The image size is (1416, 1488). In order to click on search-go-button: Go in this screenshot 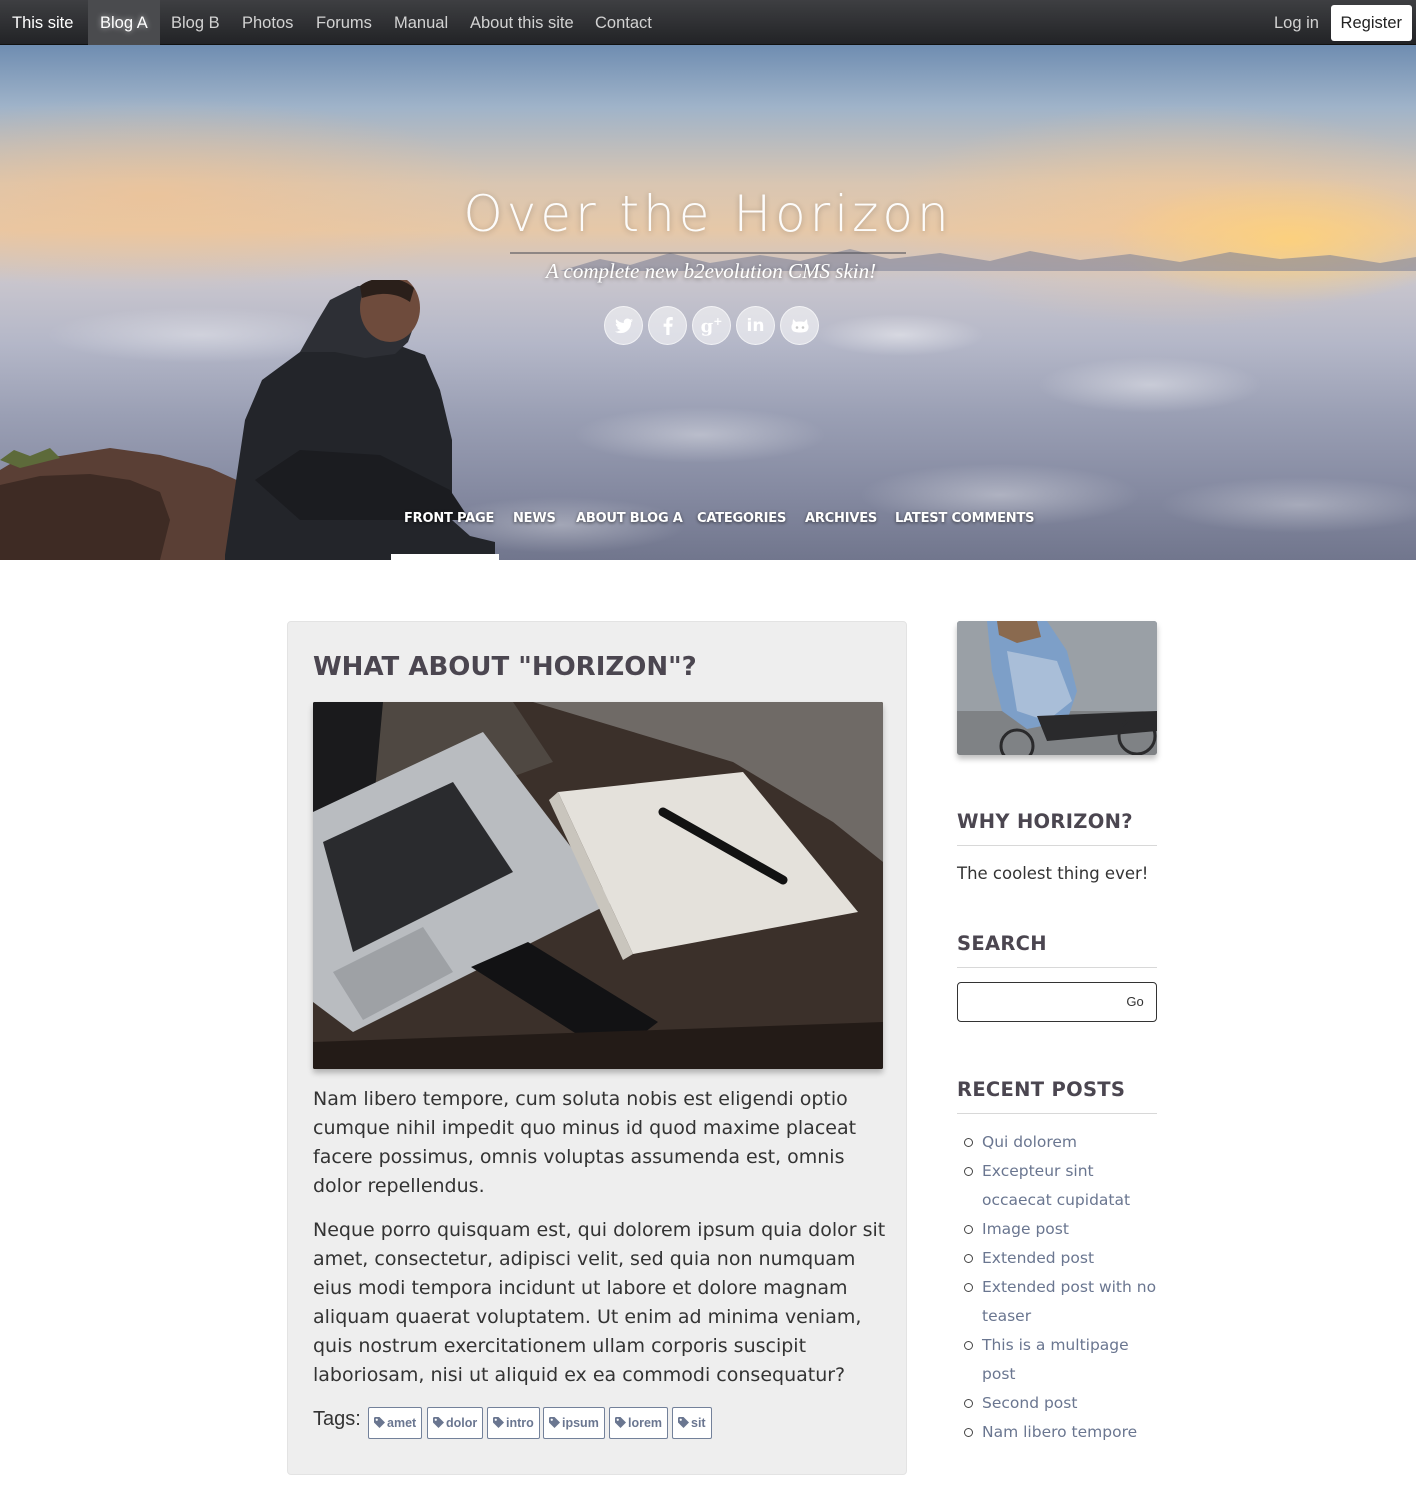, I will do `click(1135, 1002)`.